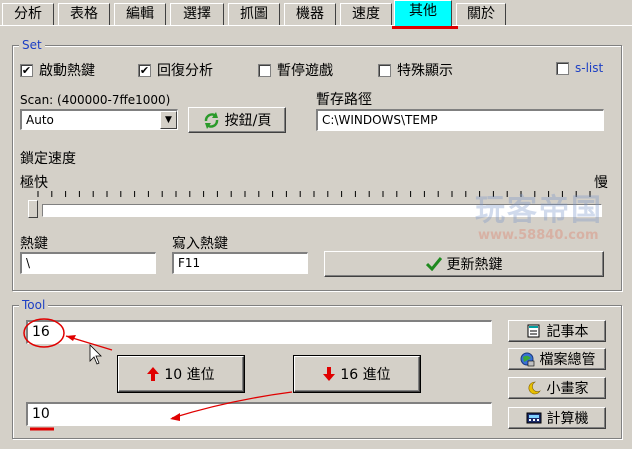 The image size is (632, 449). Describe the element at coordinates (189, 375) in the screenshot. I see `to-base10-label: 10 進位` at that location.